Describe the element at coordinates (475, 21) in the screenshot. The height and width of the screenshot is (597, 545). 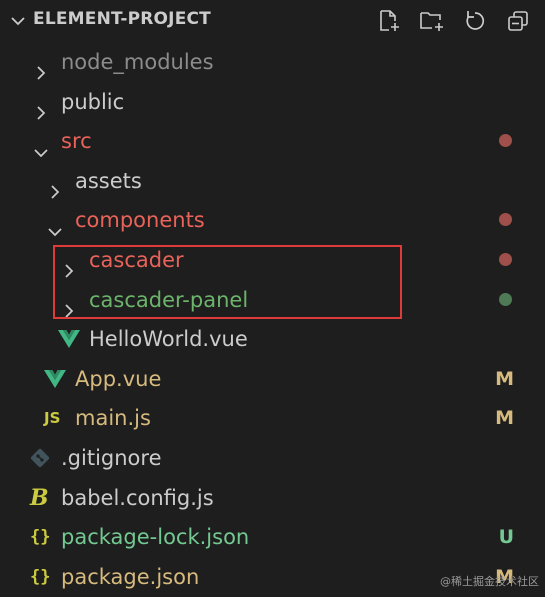
I see `refresh-icon` at that location.